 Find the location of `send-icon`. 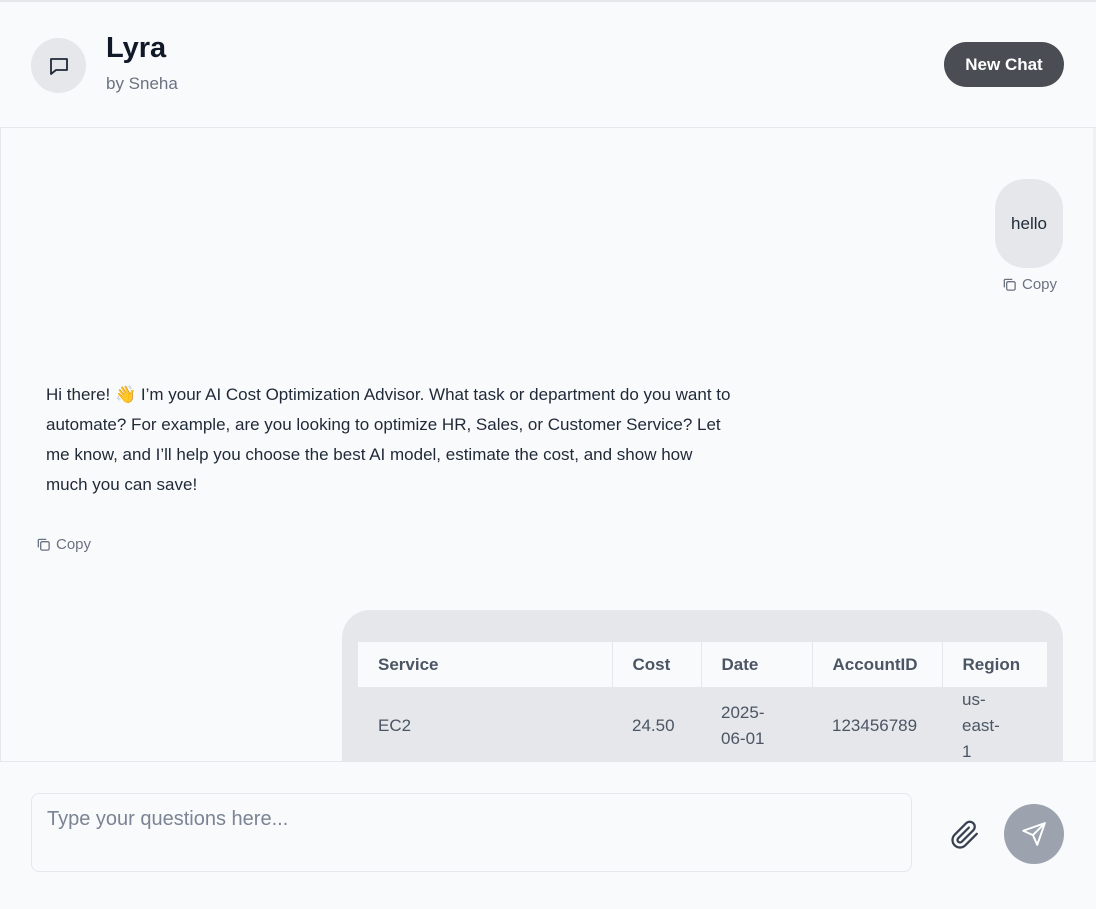

send-icon is located at coordinates (1034, 834).